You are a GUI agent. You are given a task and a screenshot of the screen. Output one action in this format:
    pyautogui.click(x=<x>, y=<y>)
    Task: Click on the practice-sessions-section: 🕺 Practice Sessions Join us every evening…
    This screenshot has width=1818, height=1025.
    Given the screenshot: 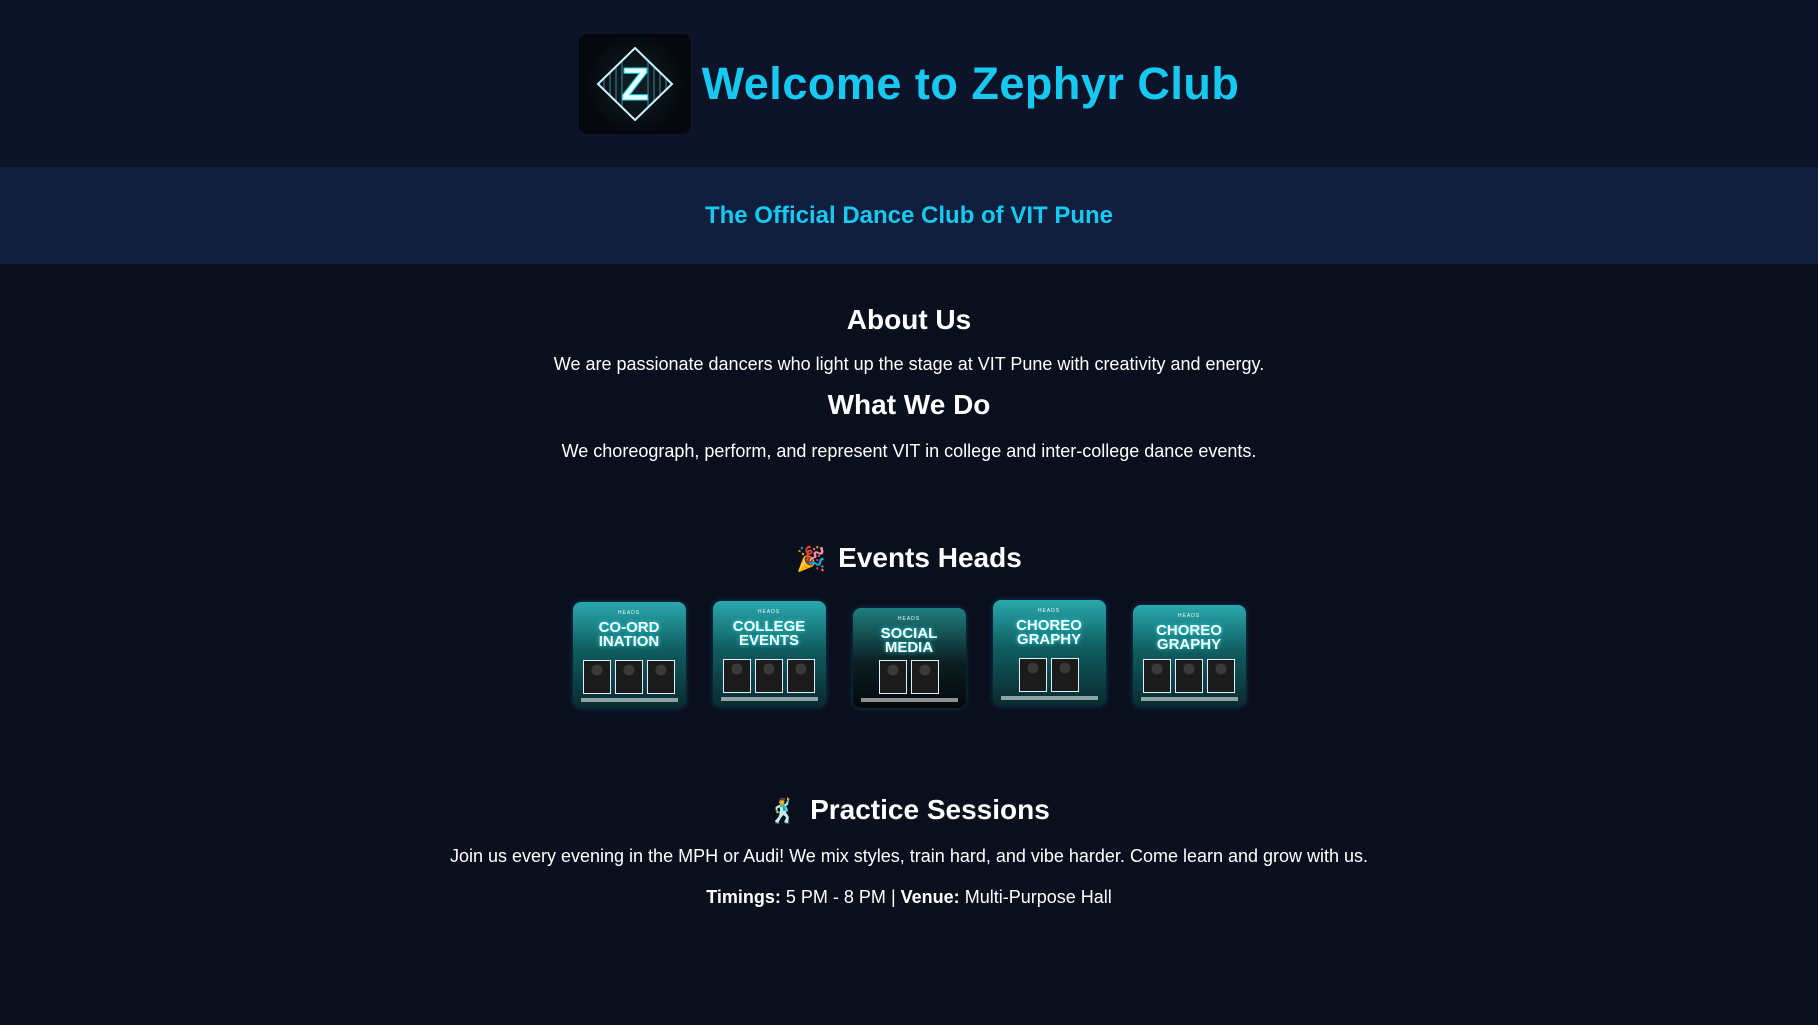 What is the action you would take?
    pyautogui.click(x=909, y=851)
    